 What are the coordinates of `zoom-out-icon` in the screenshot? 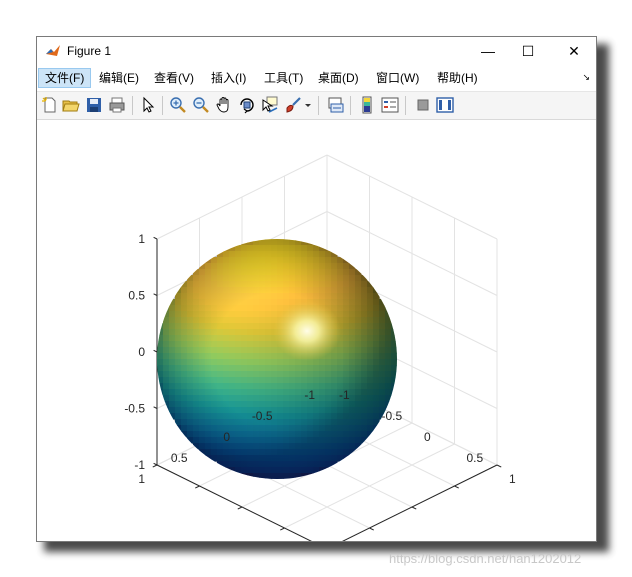 It's located at (201, 105).